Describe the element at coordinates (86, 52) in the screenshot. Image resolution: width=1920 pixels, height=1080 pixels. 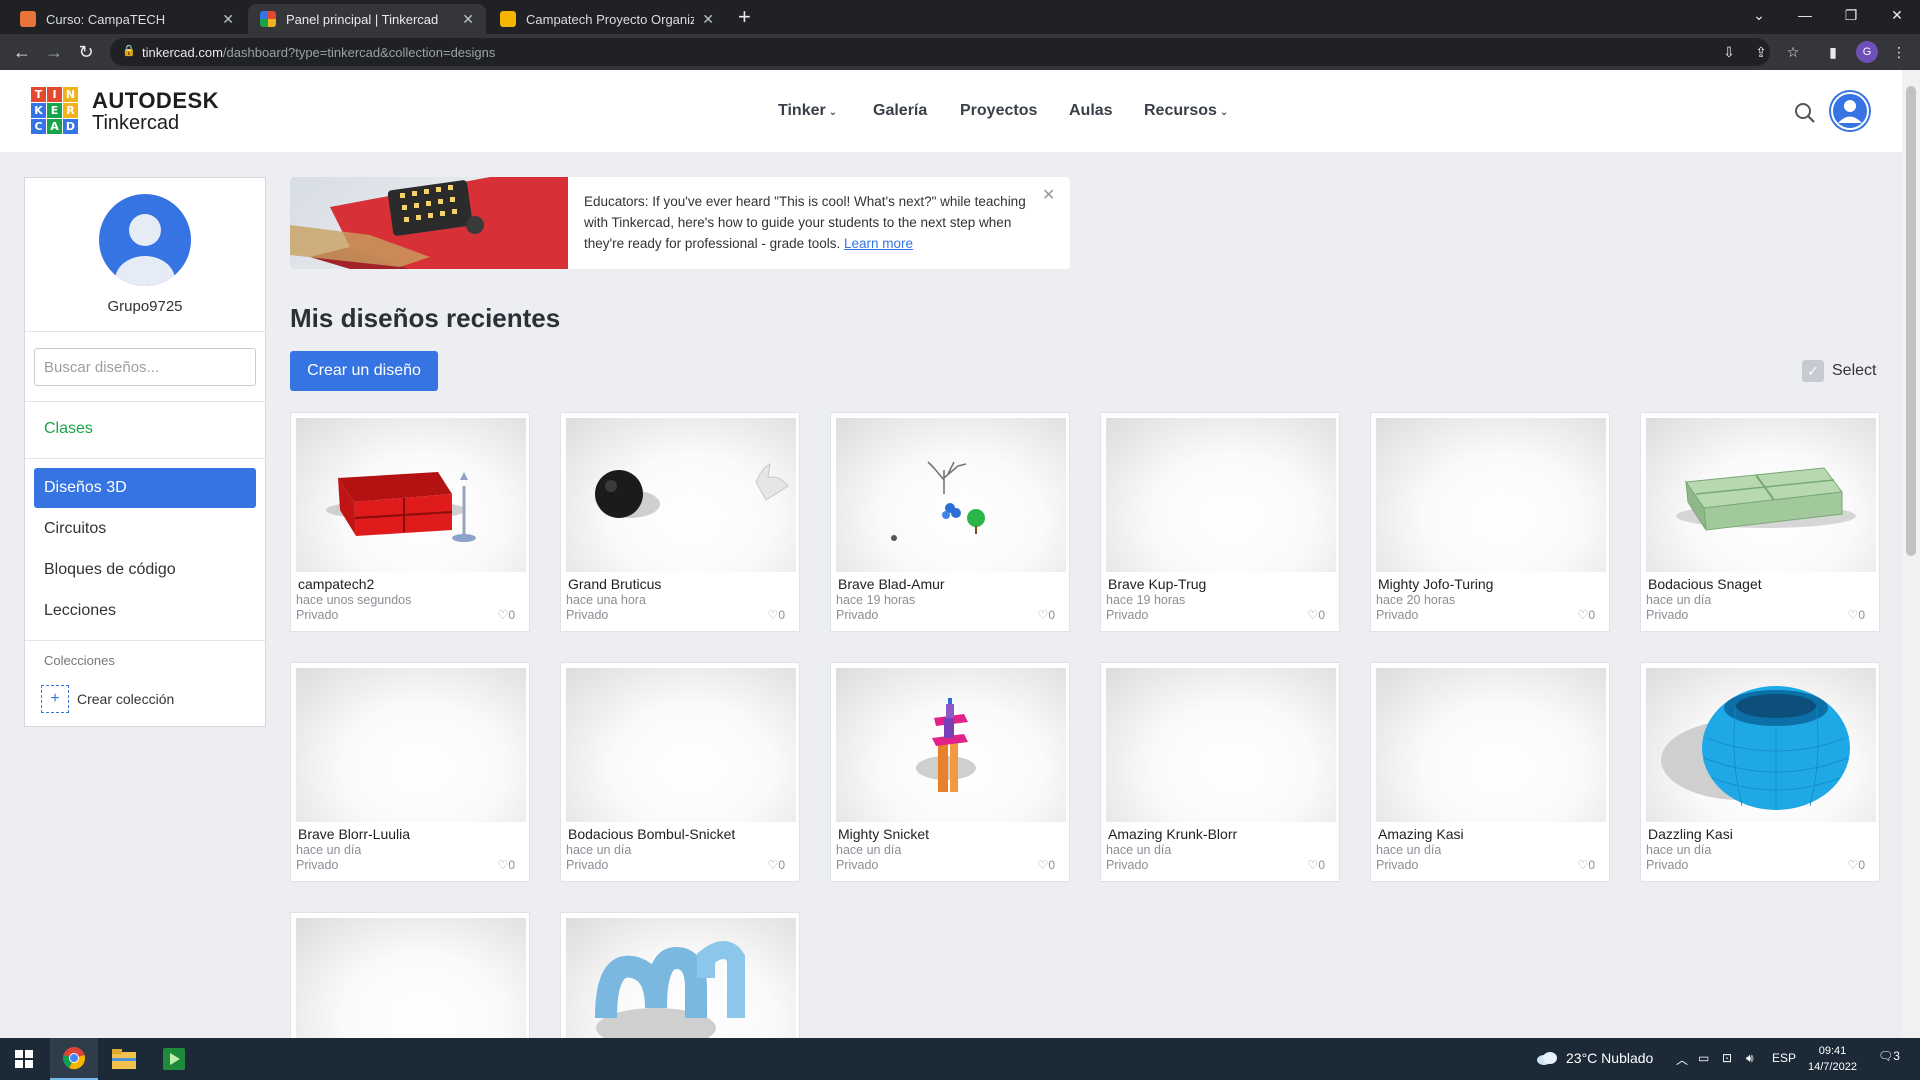
I see `reload-icon: ↻` at that location.